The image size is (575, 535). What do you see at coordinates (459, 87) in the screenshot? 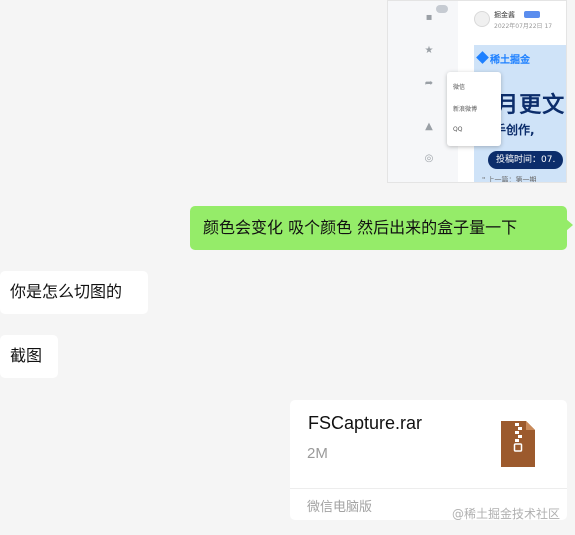
I see `share-option-wechat: 微信` at bounding box center [459, 87].